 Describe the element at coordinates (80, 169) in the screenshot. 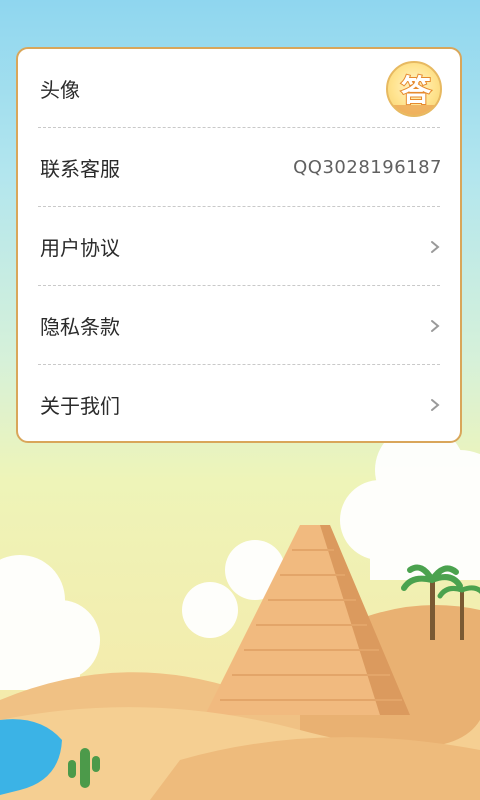

I see `customer-service-label: 联系客服` at that location.